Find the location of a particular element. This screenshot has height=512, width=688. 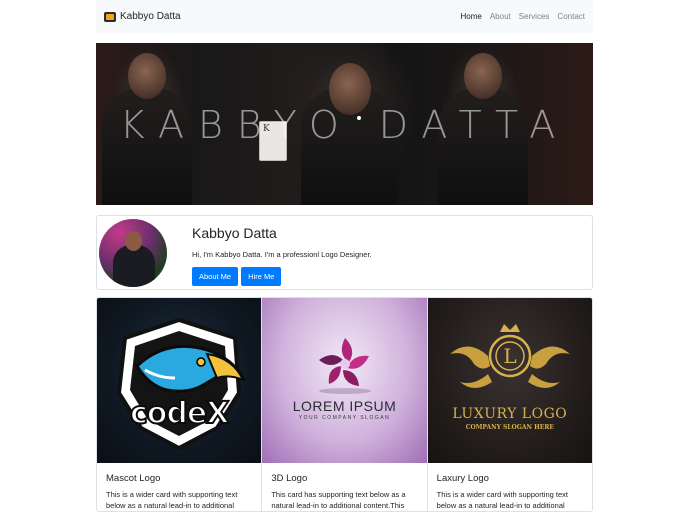

avatar-body is located at coordinates (134, 266).